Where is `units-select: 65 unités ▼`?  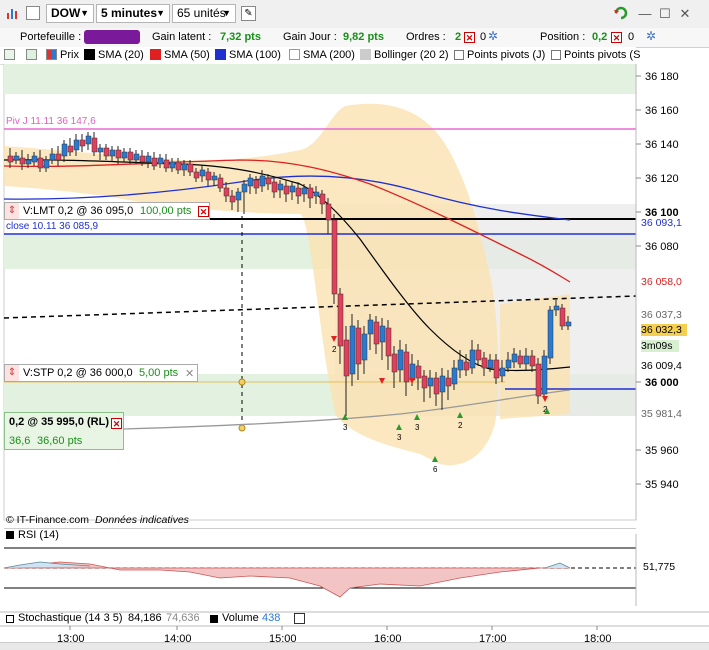
units-select: 65 unités ▼ is located at coordinates (204, 13).